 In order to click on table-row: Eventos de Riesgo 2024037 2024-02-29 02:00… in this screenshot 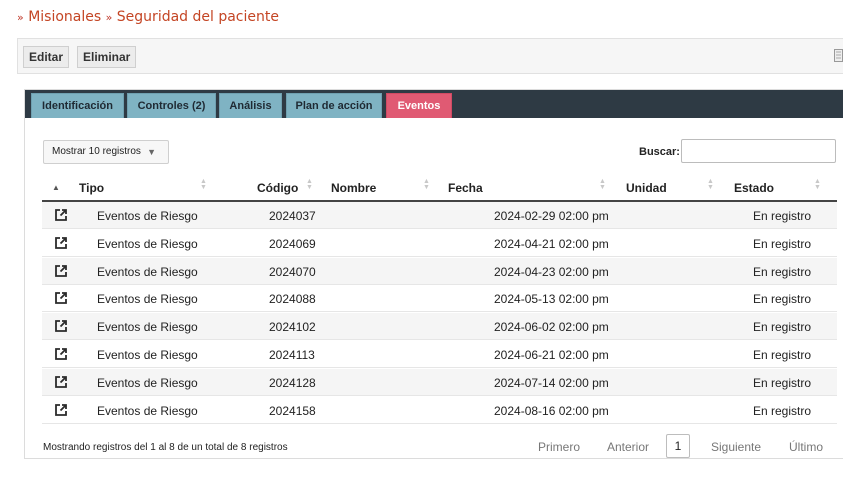, I will do `click(439, 215)`.